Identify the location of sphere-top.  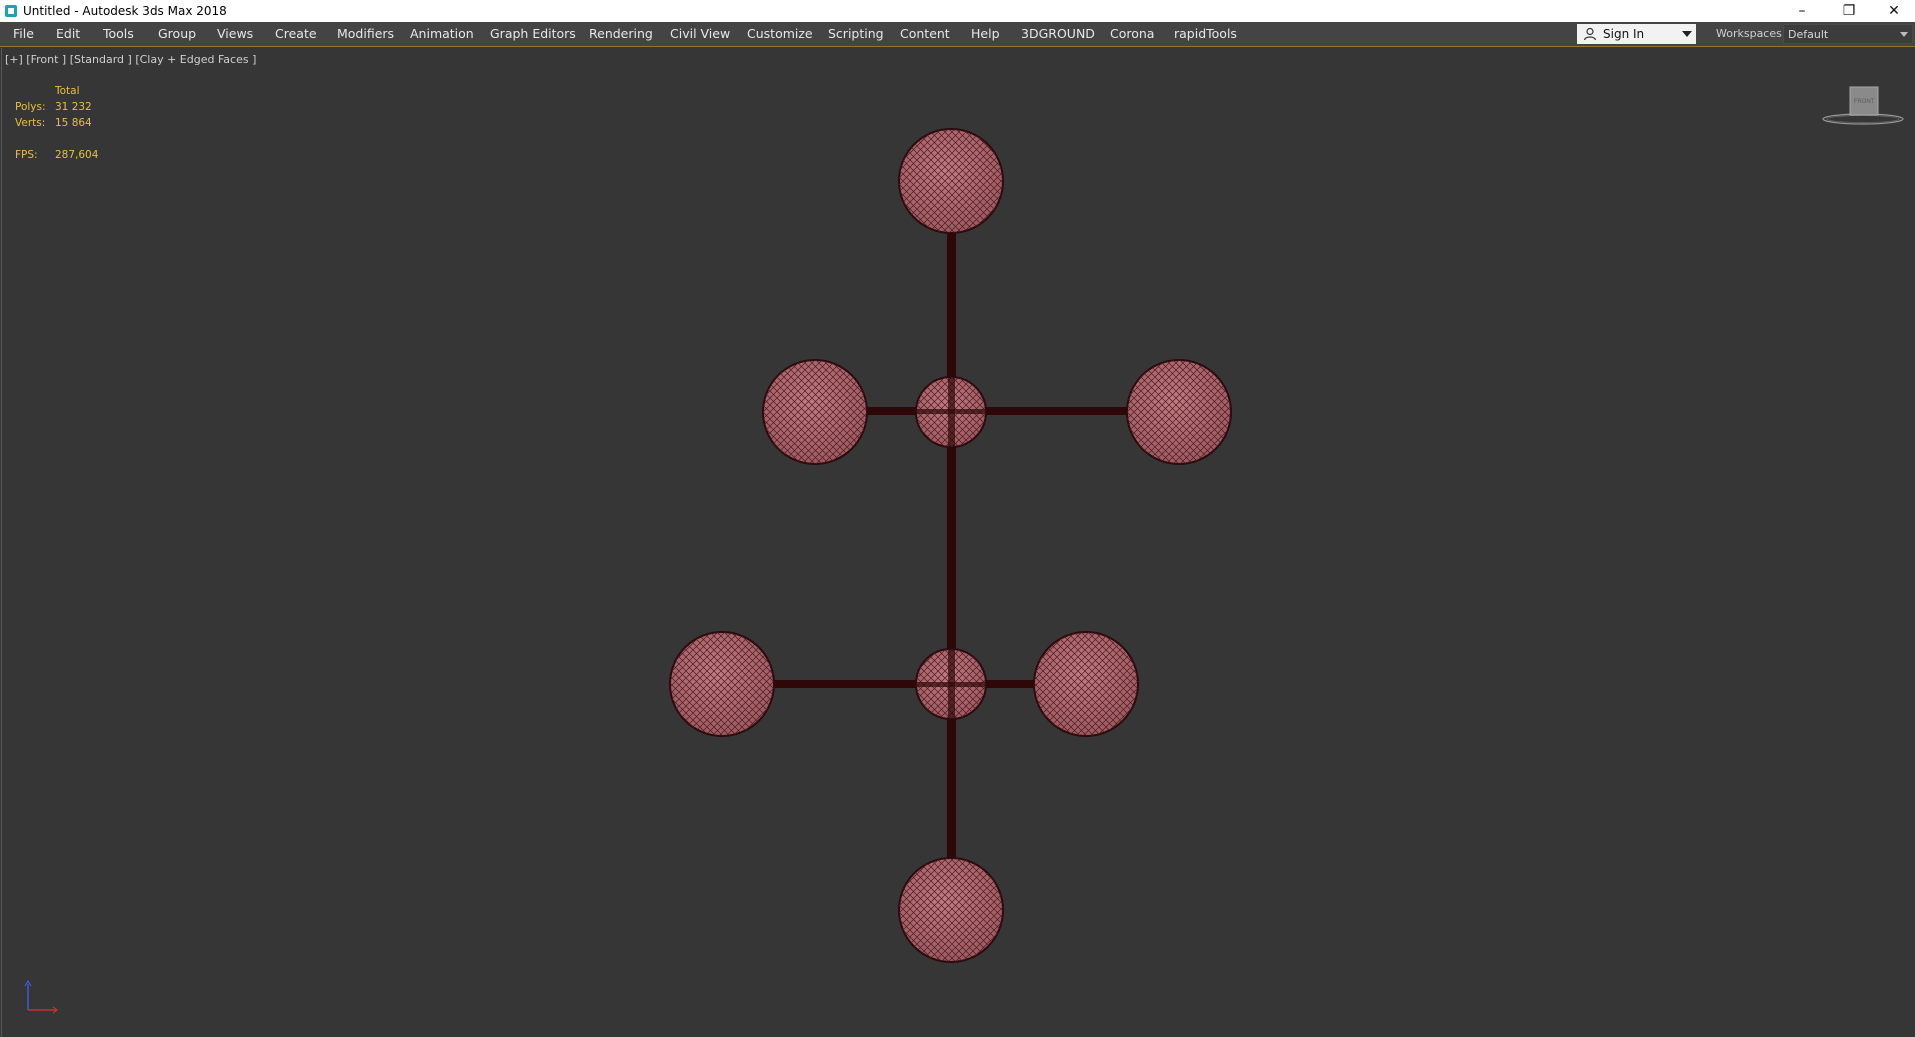
(951, 181).